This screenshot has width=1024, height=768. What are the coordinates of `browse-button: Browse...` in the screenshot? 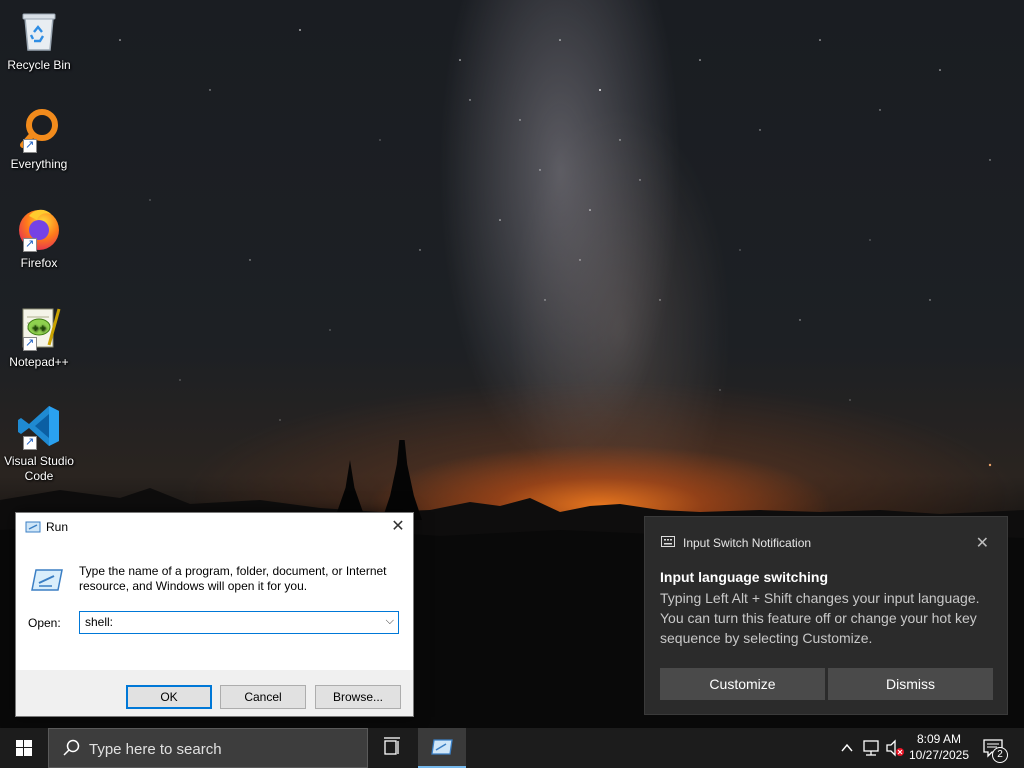 It's located at (358, 697).